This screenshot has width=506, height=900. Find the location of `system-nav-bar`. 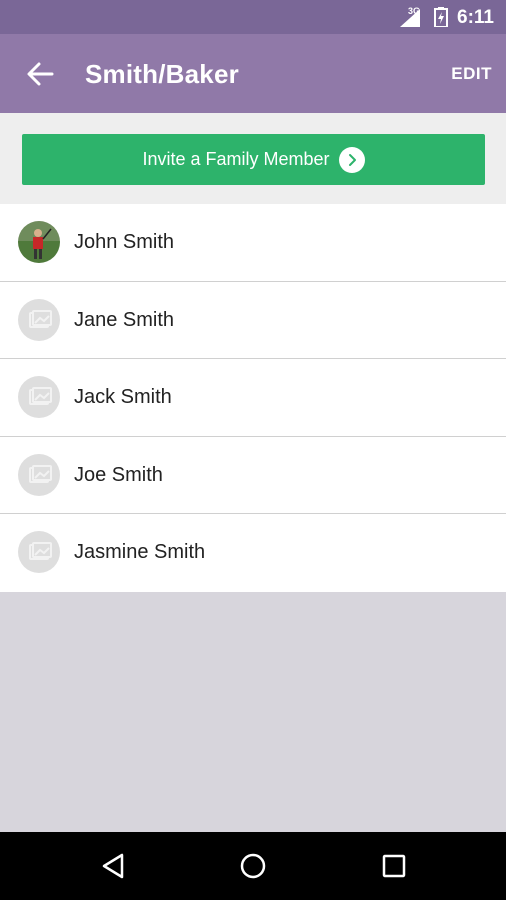

system-nav-bar is located at coordinates (253, 866).